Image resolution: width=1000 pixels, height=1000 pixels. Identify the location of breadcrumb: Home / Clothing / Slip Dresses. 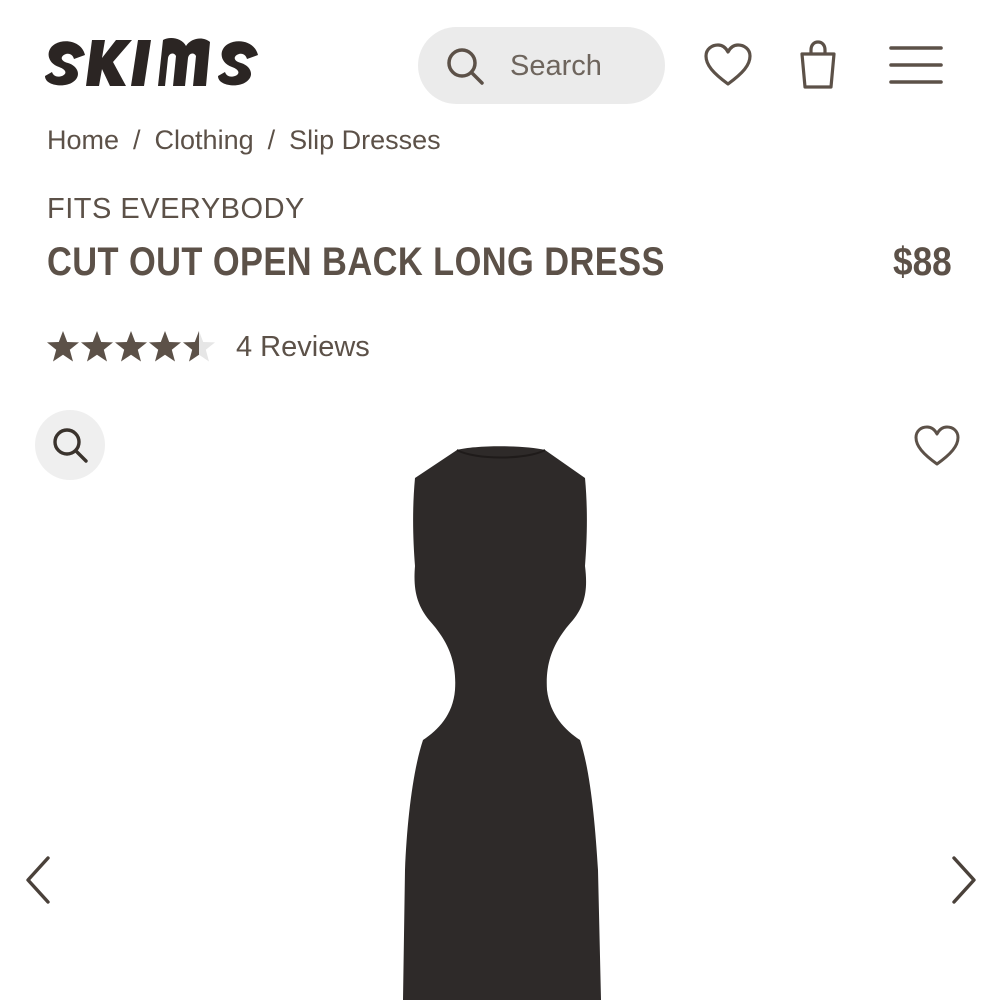
(307, 141).